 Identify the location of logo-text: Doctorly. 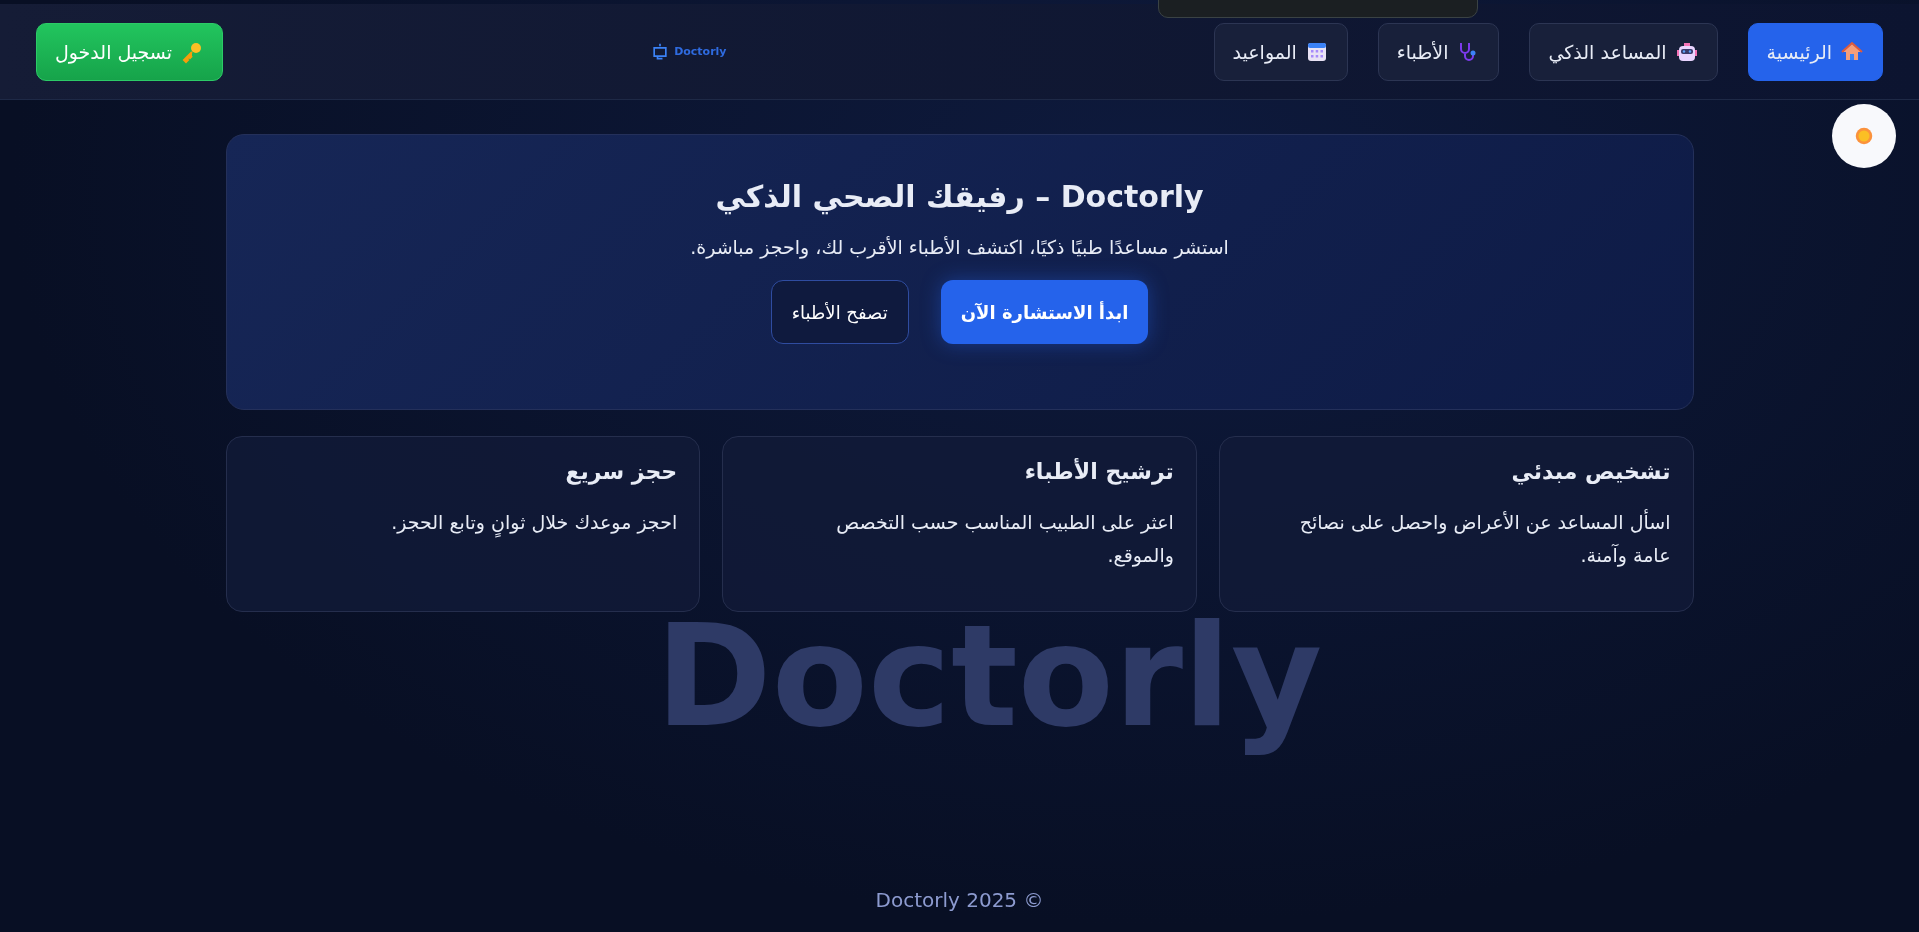
(700, 51).